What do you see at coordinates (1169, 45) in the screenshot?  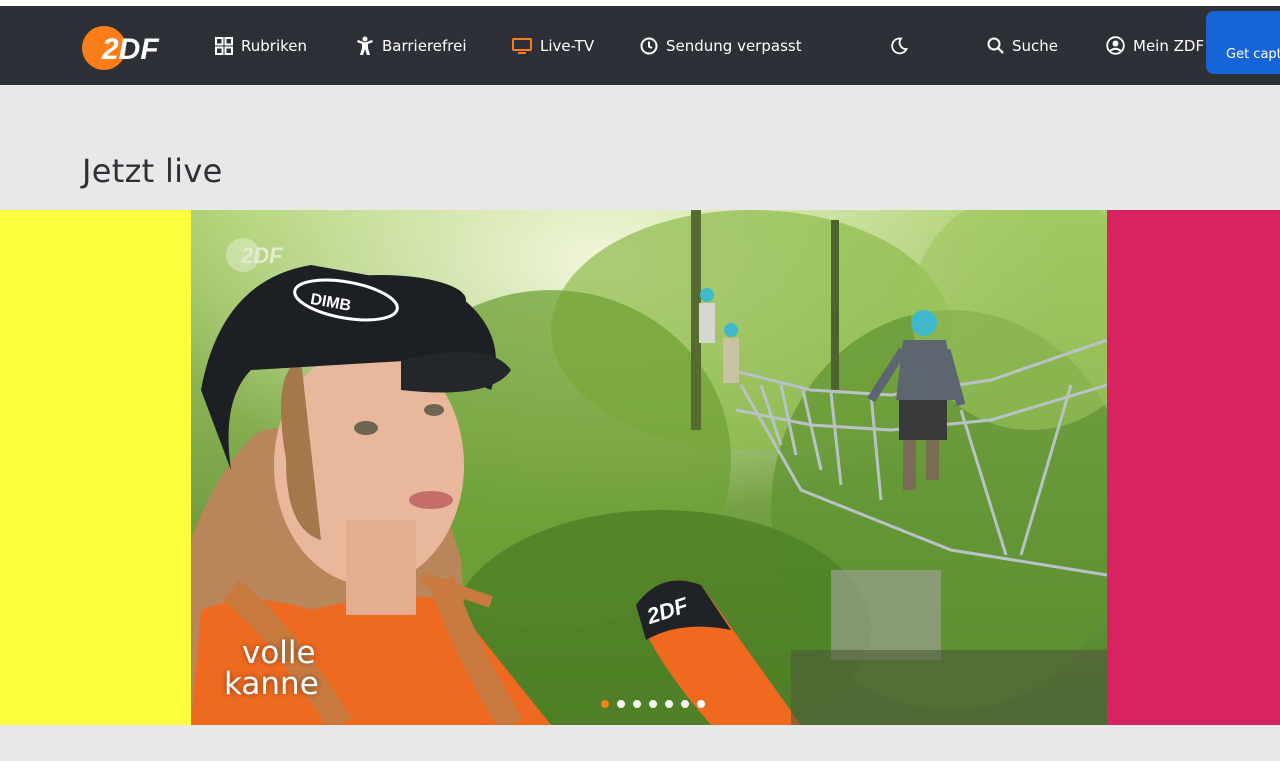 I see `account-label: Mein ZDF` at bounding box center [1169, 45].